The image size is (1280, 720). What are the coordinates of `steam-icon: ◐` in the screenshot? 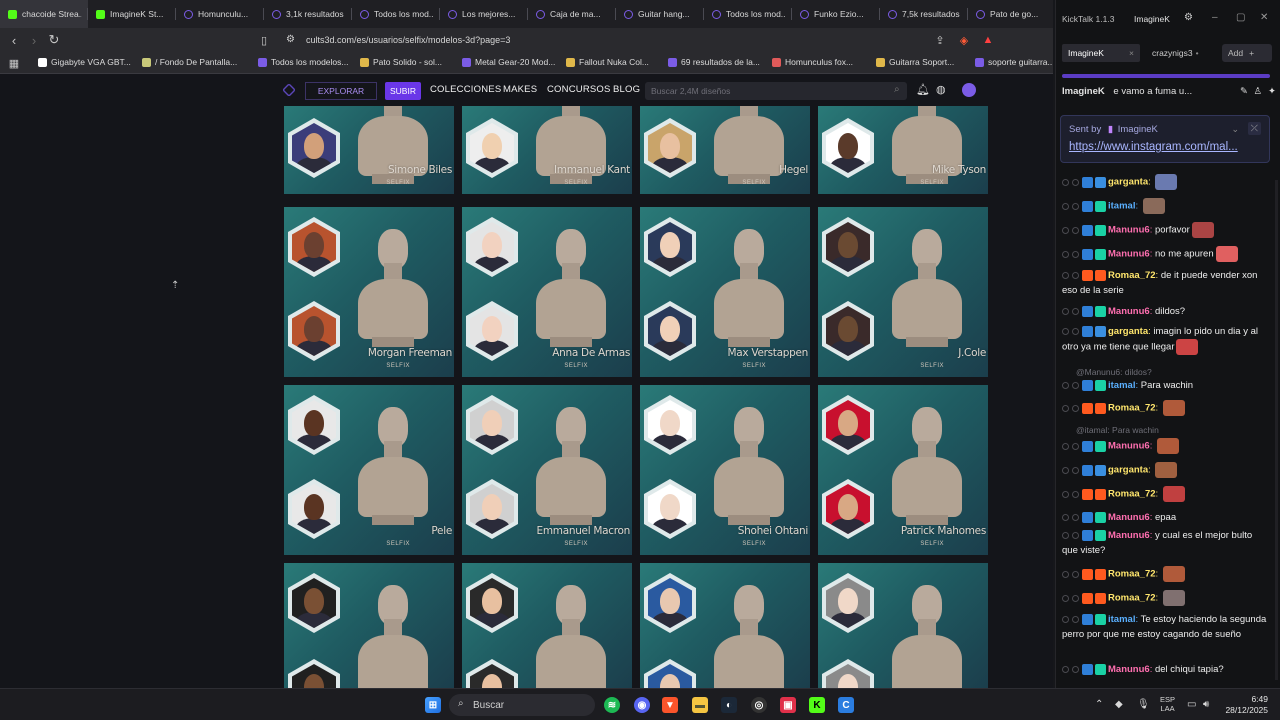 It's located at (729, 705).